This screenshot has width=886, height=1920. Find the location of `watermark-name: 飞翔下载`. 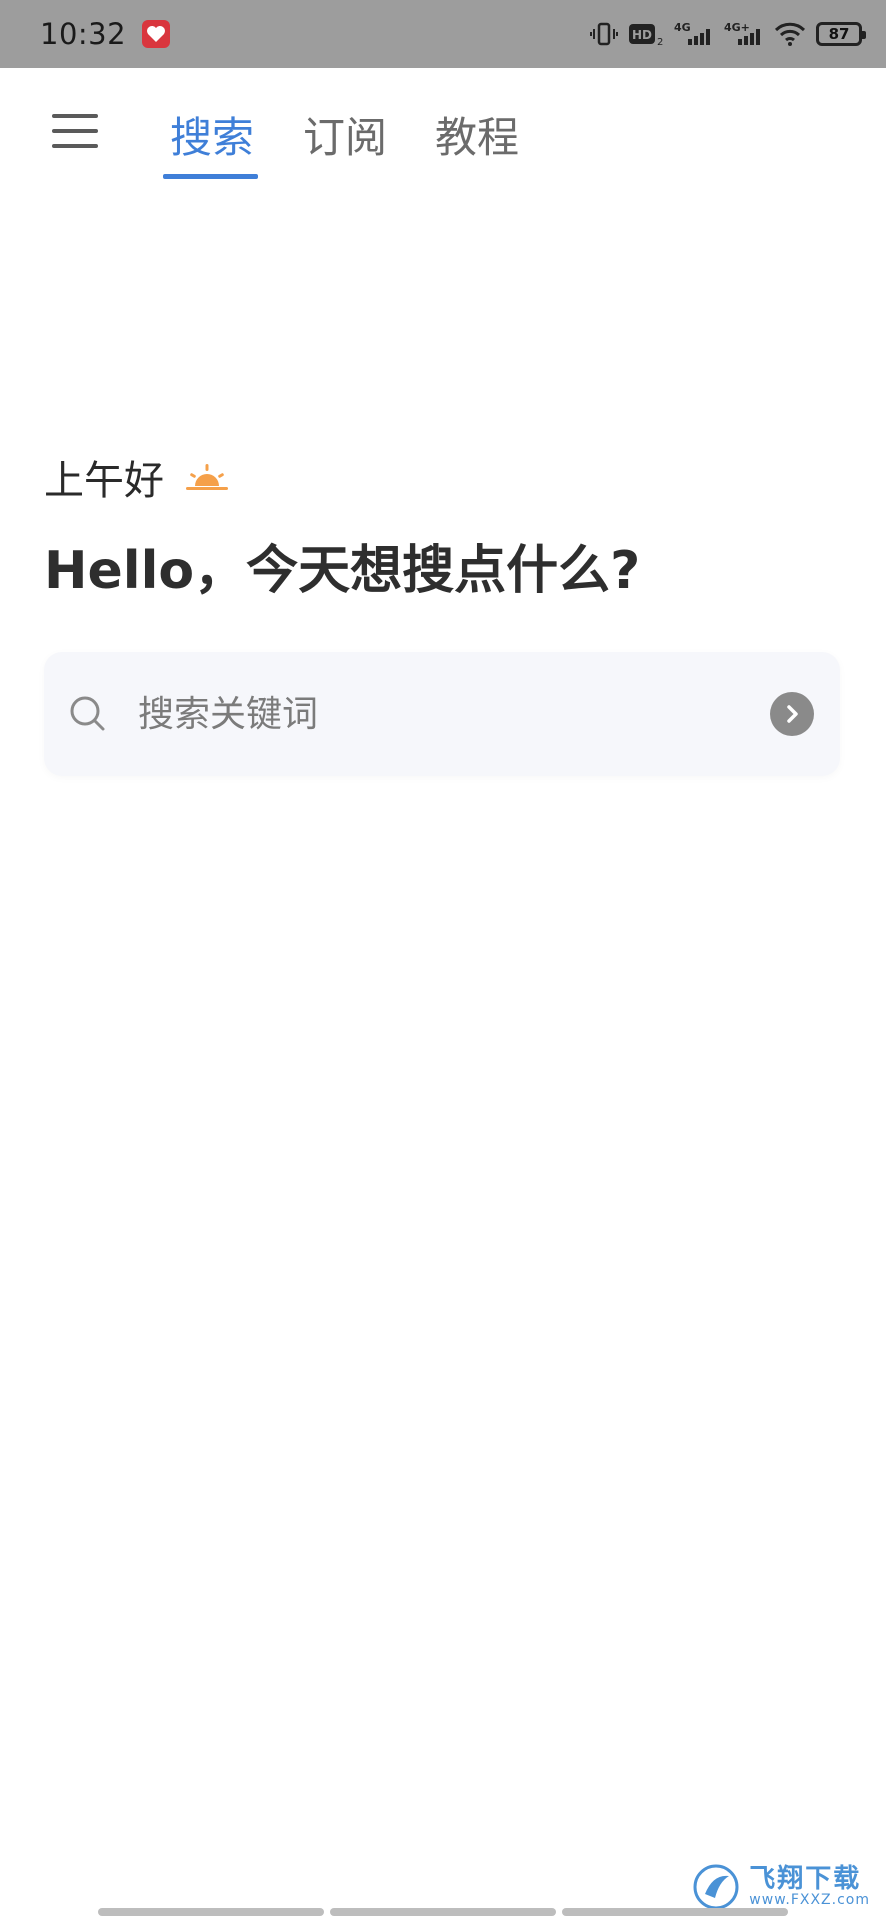

watermark-name: 飞翔下载 is located at coordinates (805, 1879).